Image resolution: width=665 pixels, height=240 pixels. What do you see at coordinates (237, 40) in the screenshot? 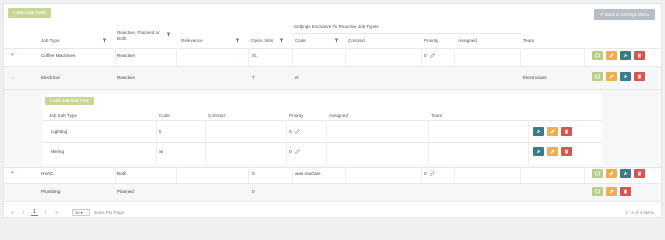
I see `relevance-filter-icon` at bounding box center [237, 40].